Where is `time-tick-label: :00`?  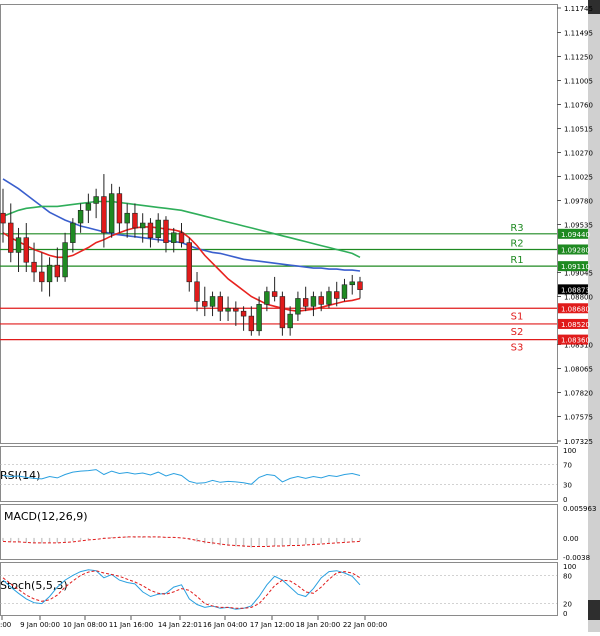
time-tick-label: :00 is located at coordinates (5, 625).